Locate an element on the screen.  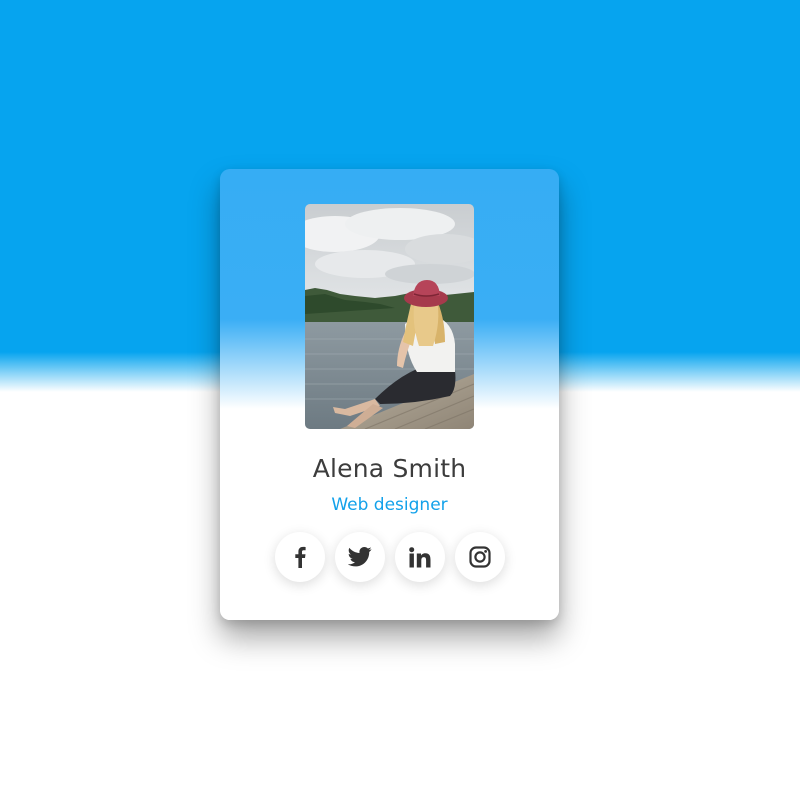
profile-name: Alena Smith is located at coordinates (389, 468).